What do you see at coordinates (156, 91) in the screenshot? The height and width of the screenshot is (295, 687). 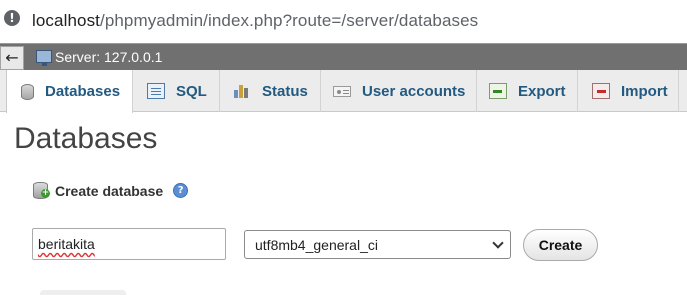 I see `sql-icon` at bounding box center [156, 91].